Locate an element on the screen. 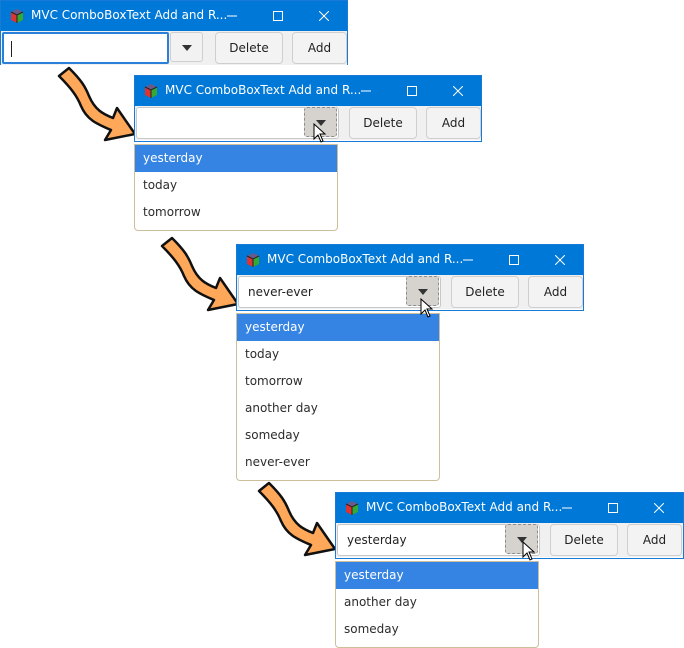  combo-entry-text: never-ever is located at coordinates (280, 292).